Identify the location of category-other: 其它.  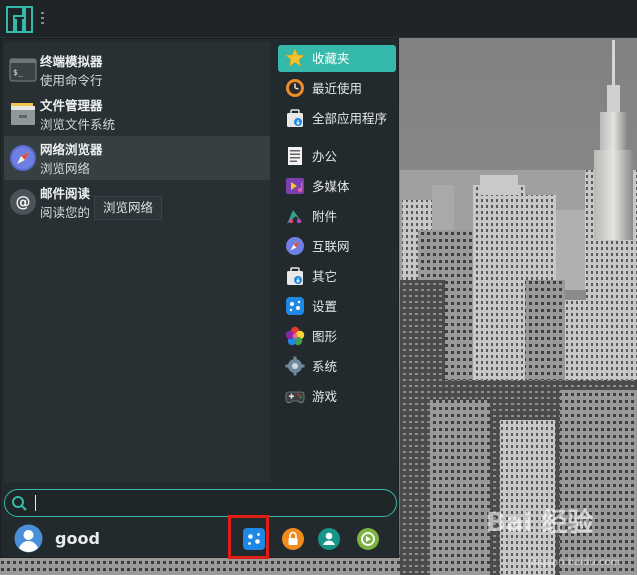
(337, 276).